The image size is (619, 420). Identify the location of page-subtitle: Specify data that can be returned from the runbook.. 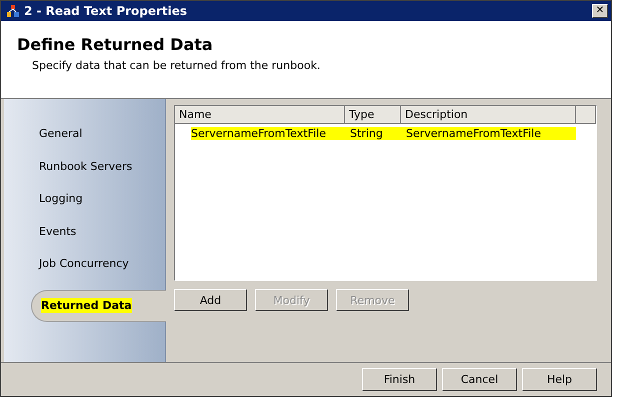
(176, 65).